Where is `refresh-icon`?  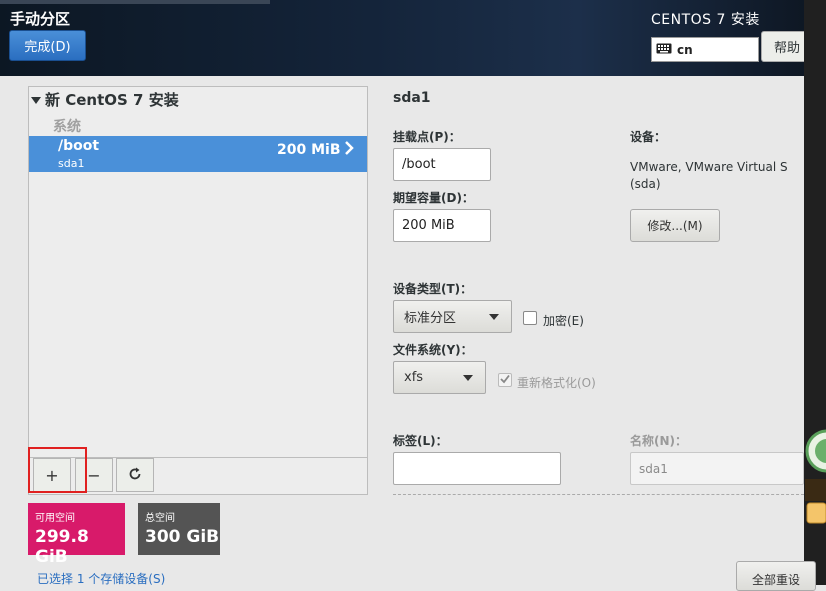
refresh-icon is located at coordinates (135, 475).